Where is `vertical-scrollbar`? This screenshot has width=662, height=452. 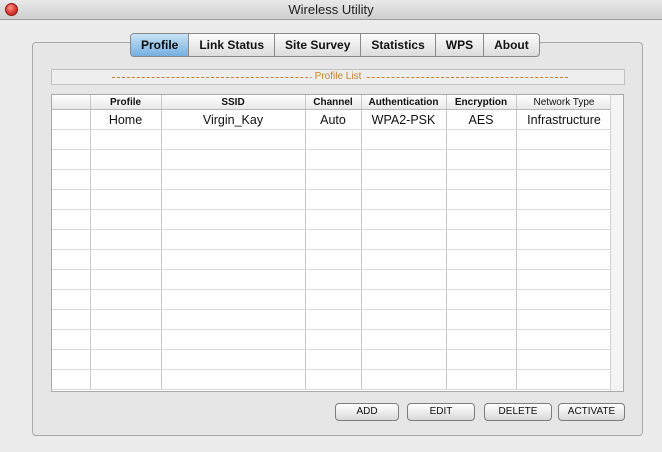 vertical-scrollbar is located at coordinates (616, 243).